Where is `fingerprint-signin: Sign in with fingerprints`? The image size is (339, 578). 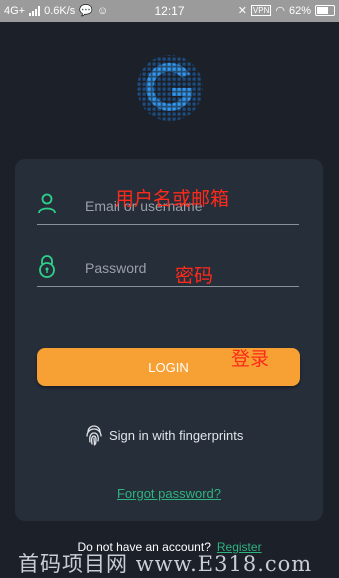
fingerprint-signin: Sign in with fingerprints is located at coordinates (164, 435).